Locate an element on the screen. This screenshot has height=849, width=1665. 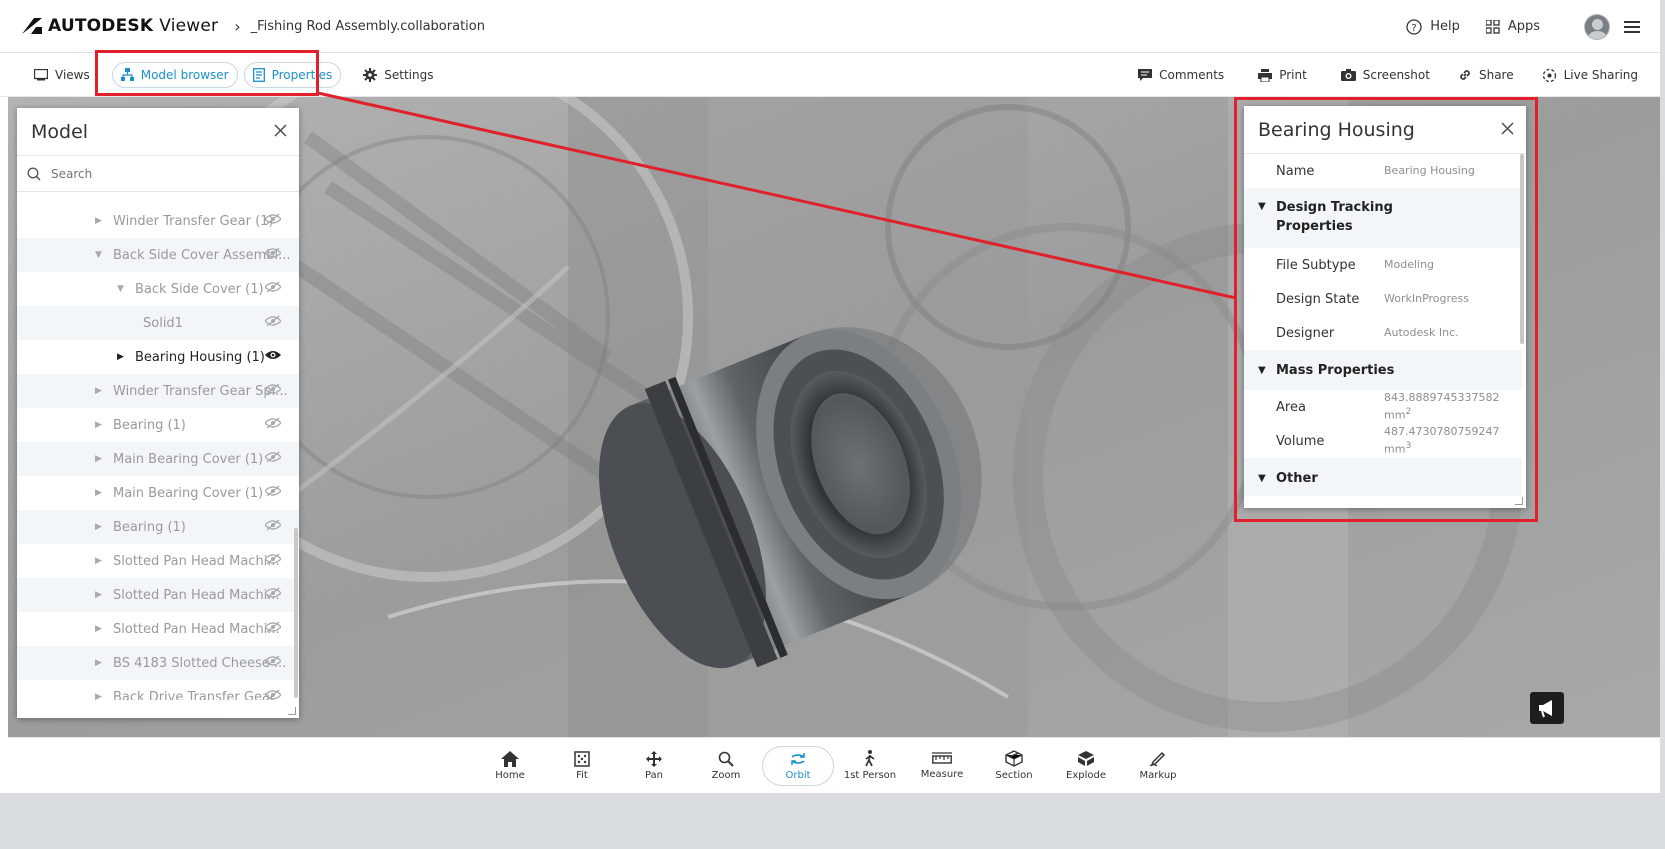
desktop-background is located at coordinates (832, 821).